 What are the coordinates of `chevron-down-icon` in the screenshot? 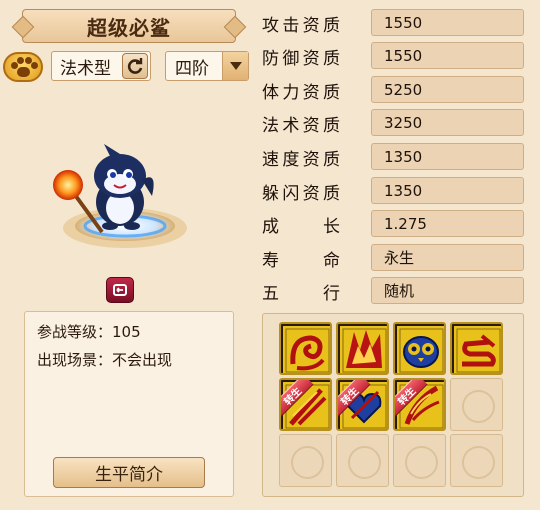 It's located at (235, 66).